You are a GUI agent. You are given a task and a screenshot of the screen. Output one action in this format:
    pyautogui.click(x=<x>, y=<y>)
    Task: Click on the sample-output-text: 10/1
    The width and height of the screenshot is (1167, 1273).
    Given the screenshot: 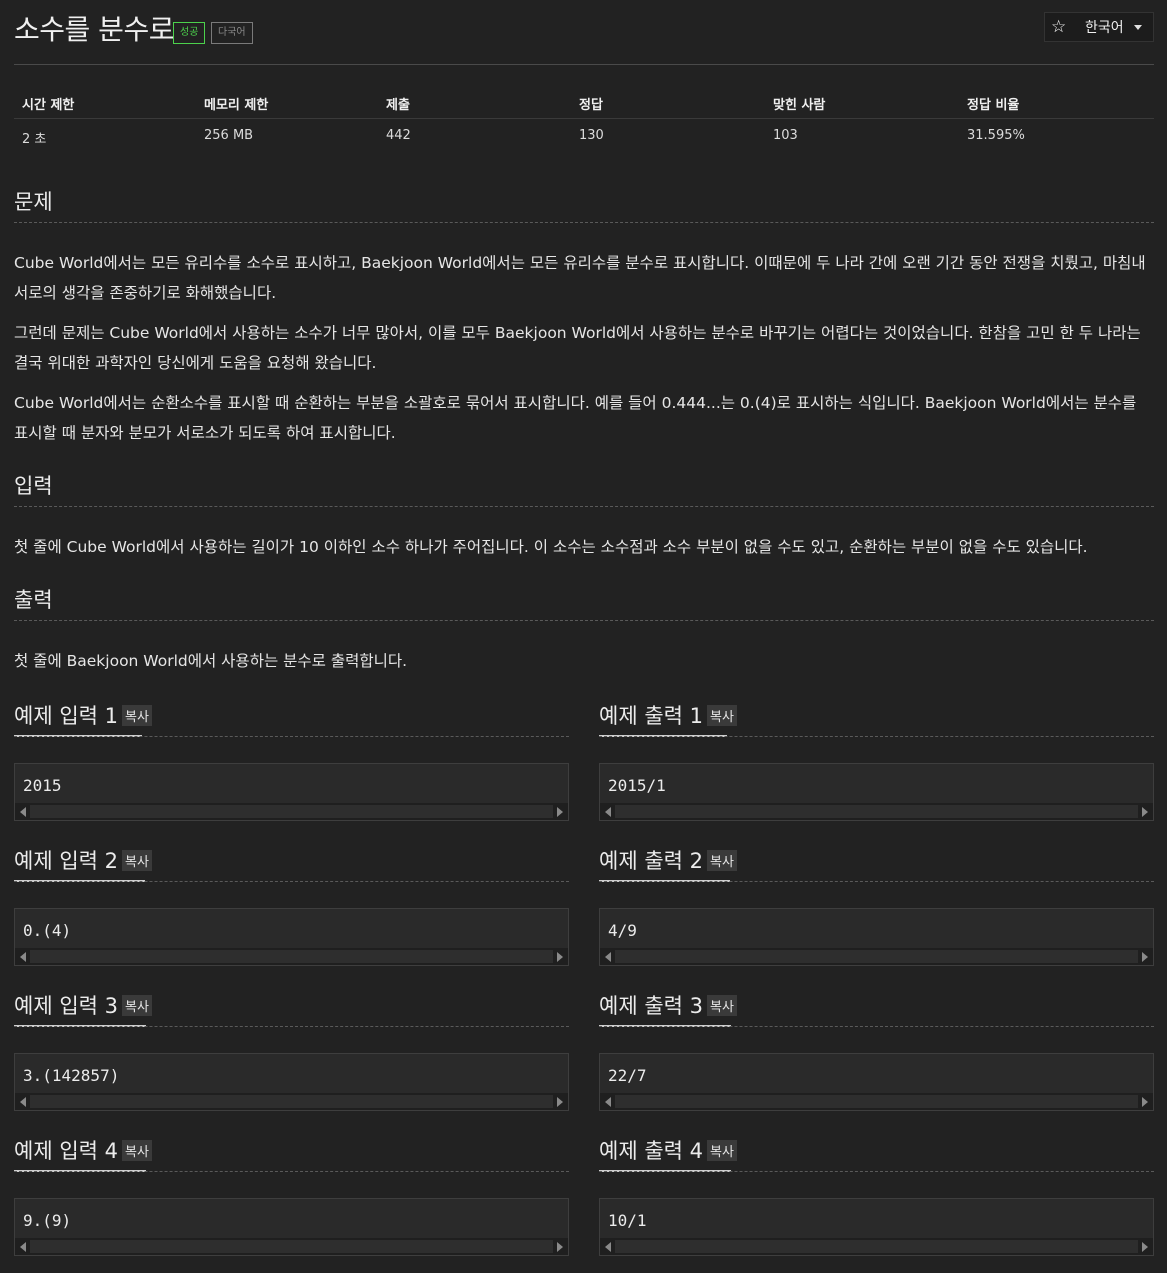 What is the action you would take?
    pyautogui.click(x=627, y=1220)
    